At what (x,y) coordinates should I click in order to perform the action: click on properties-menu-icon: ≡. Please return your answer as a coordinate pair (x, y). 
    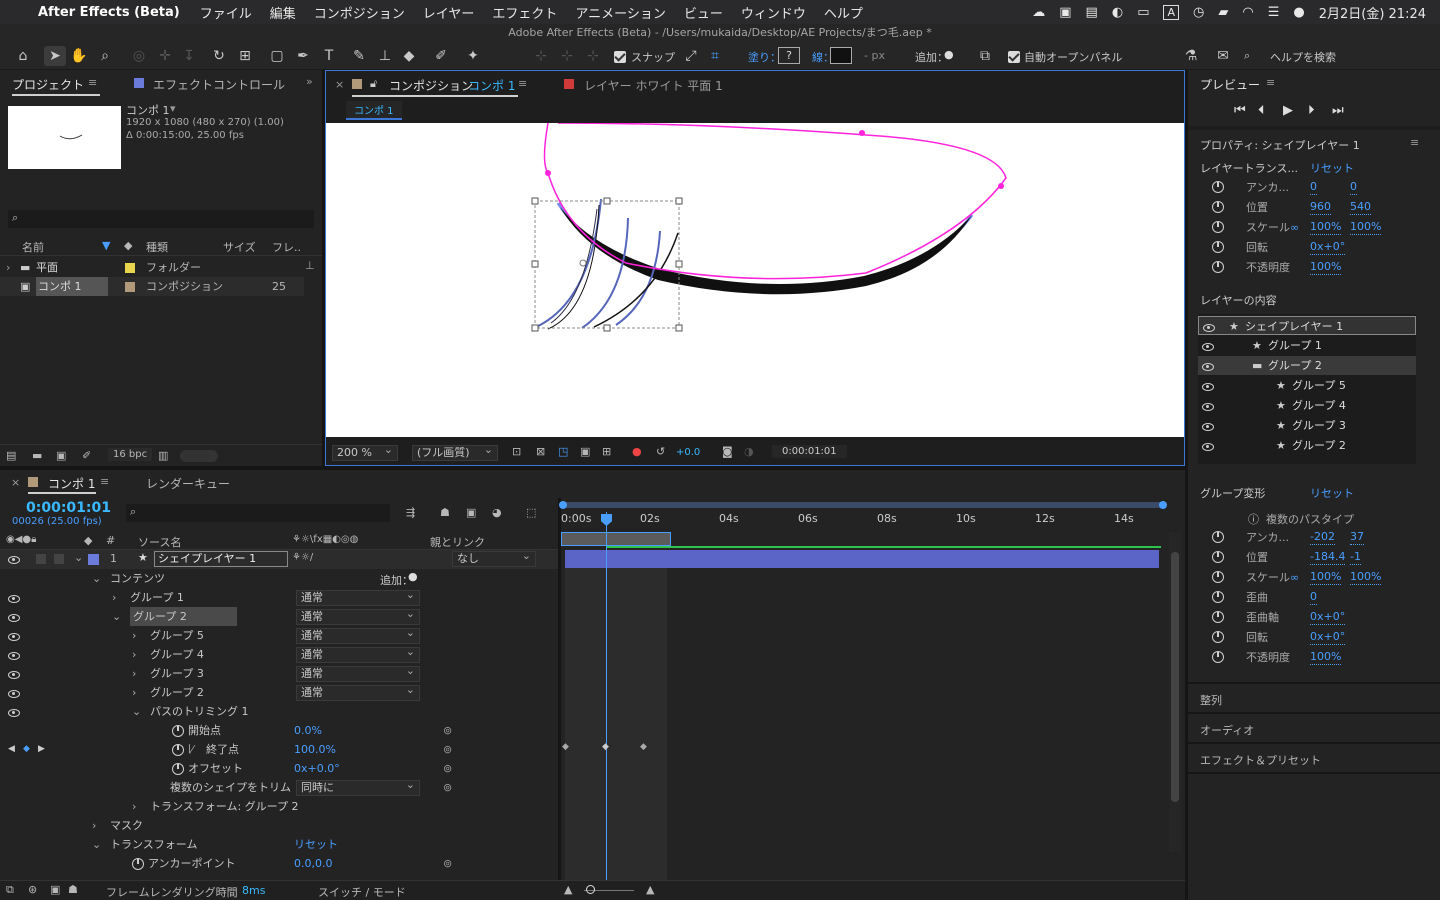
    Looking at the image, I should click on (1414, 142).